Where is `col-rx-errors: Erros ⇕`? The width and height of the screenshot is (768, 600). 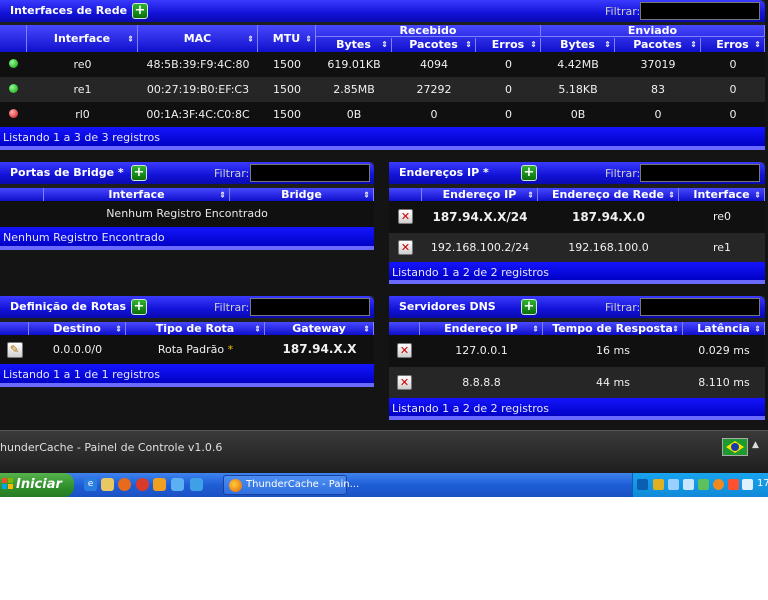 col-rx-errors: Erros ⇕ is located at coordinates (508, 45).